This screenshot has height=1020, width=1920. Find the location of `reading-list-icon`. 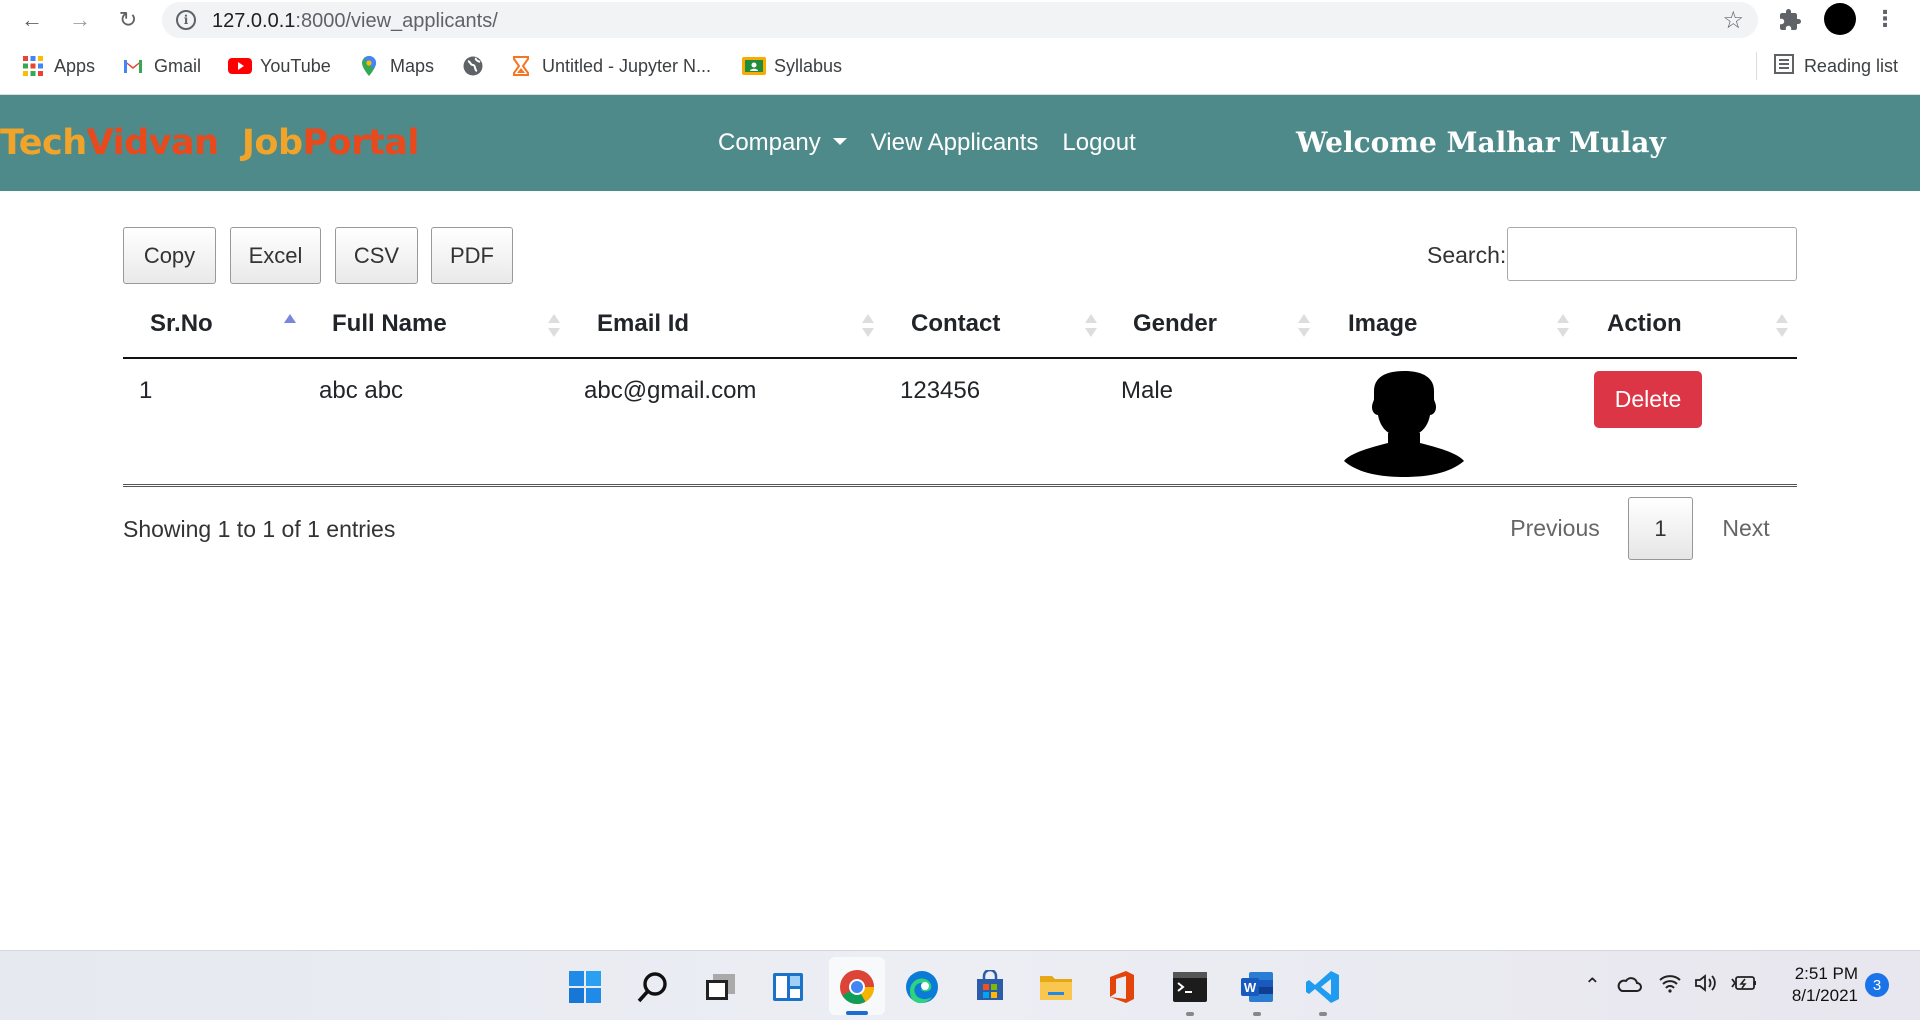

reading-list-icon is located at coordinates (1783, 66).